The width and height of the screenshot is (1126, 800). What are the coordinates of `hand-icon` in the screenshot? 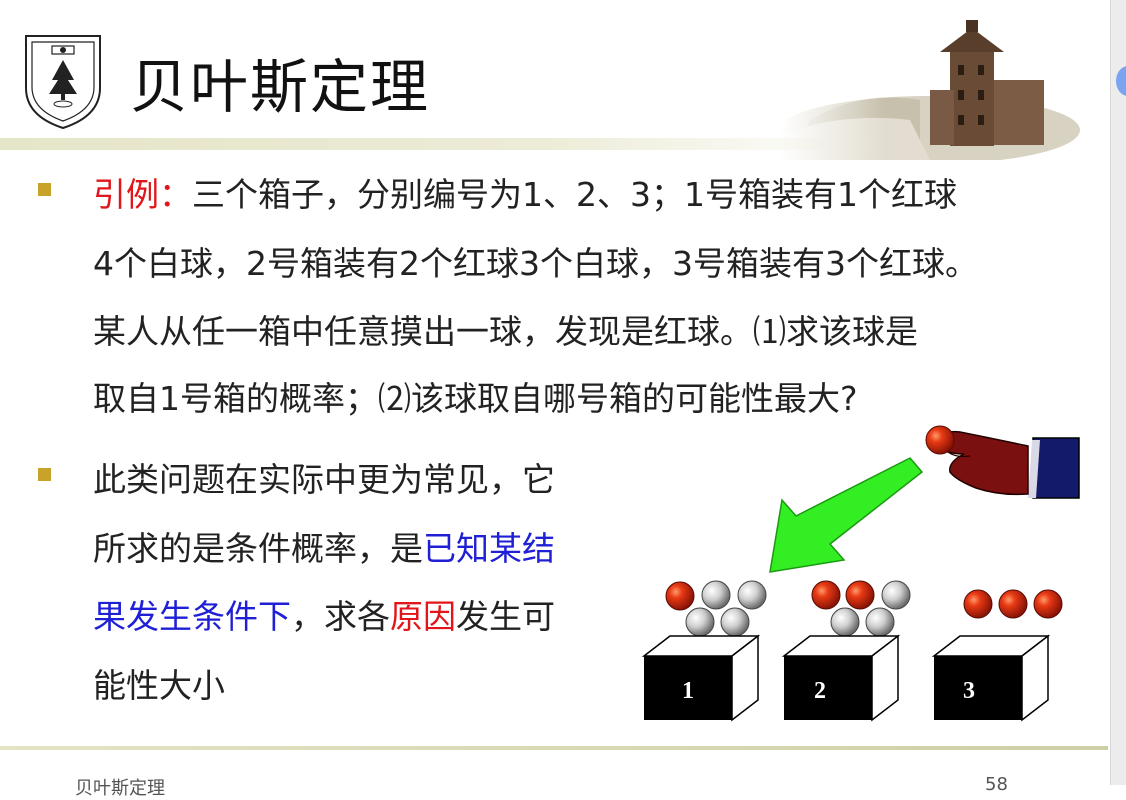 It's located at (1008, 464).